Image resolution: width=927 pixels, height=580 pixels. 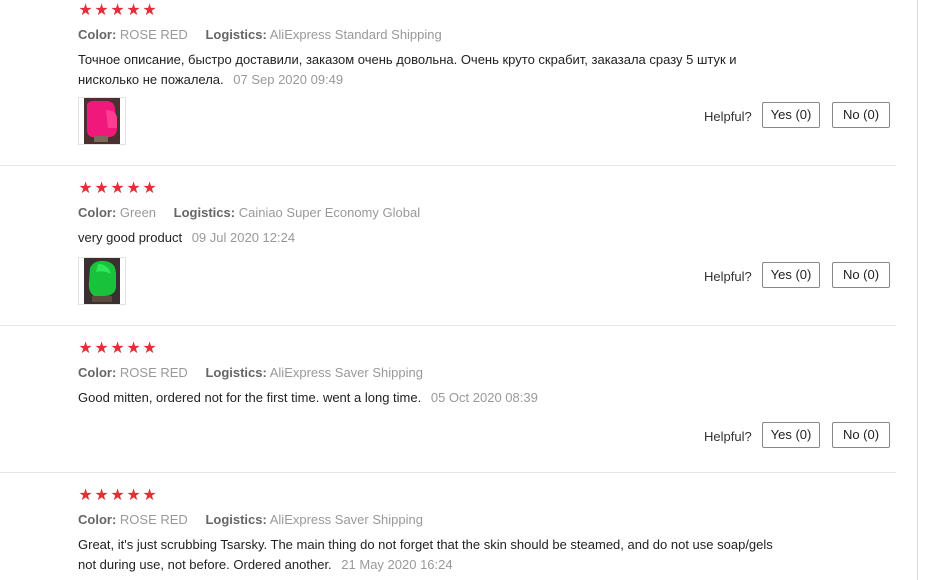 I want to click on review-body: very good product, so click(x=130, y=237).